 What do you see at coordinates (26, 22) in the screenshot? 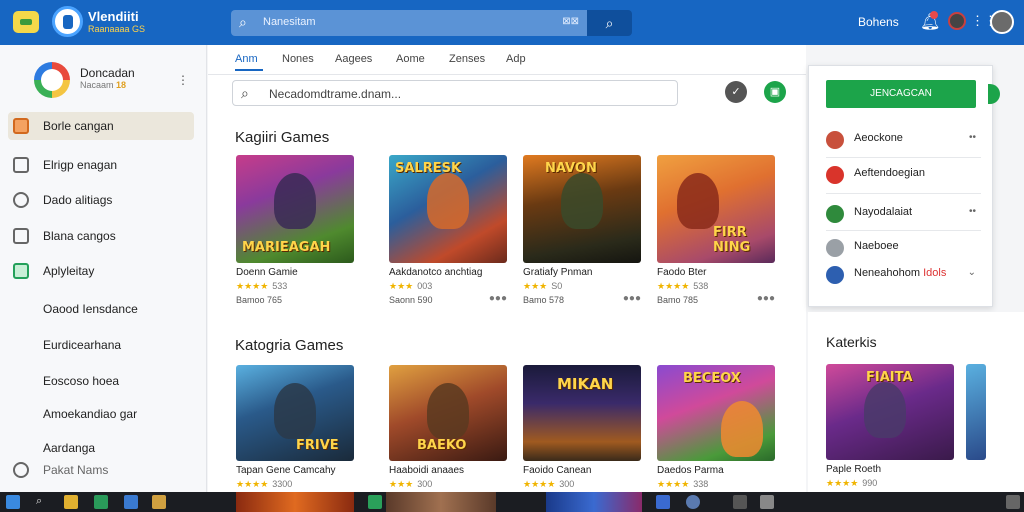
I see `app-launcher-icon` at bounding box center [26, 22].